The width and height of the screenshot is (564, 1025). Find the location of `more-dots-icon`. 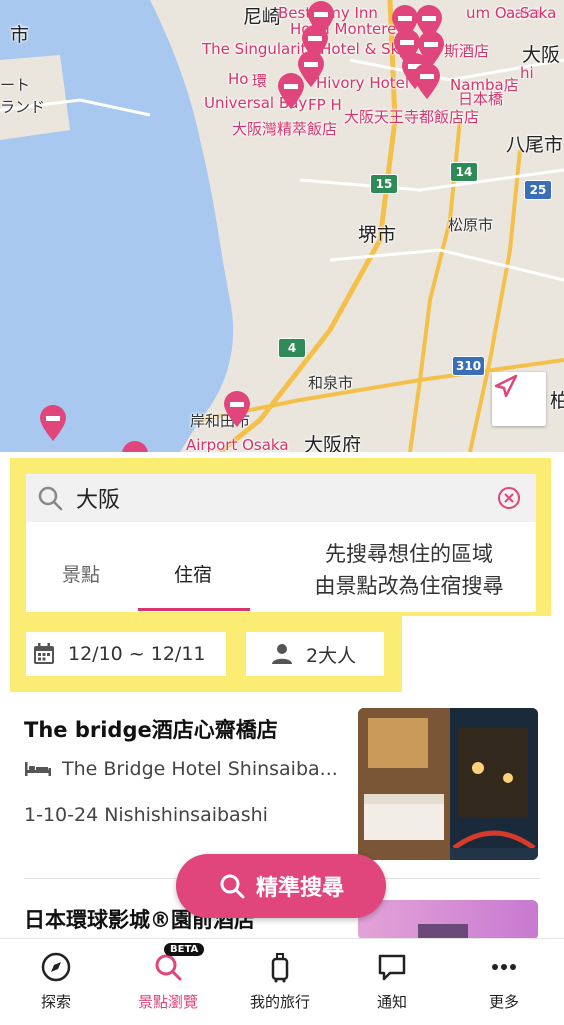

more-dots-icon is located at coordinates (504, 967).